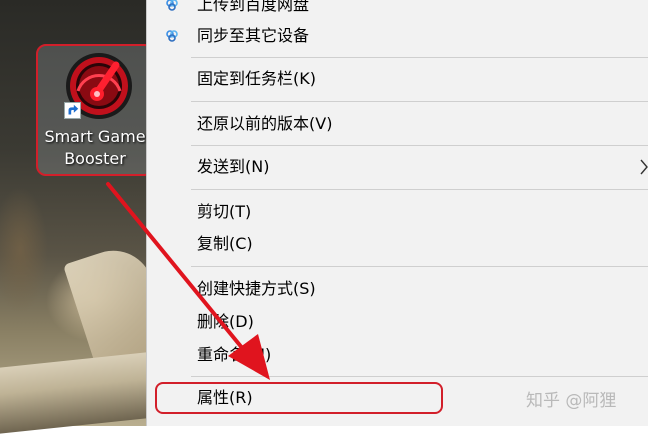 This screenshot has height=434, width=648. I want to click on menu-item-label: 创建快捷方式(S), so click(256, 288).